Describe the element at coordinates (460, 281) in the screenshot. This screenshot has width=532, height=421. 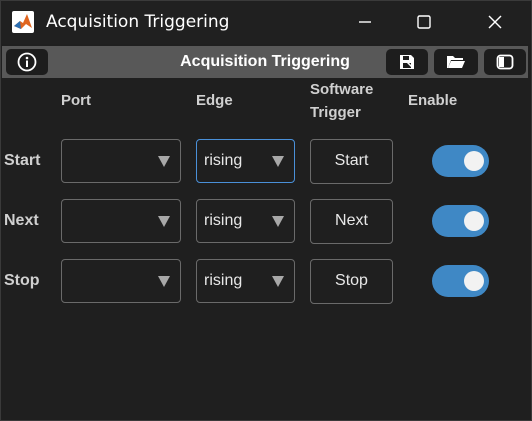
I see `enable-toggle-stop` at that location.